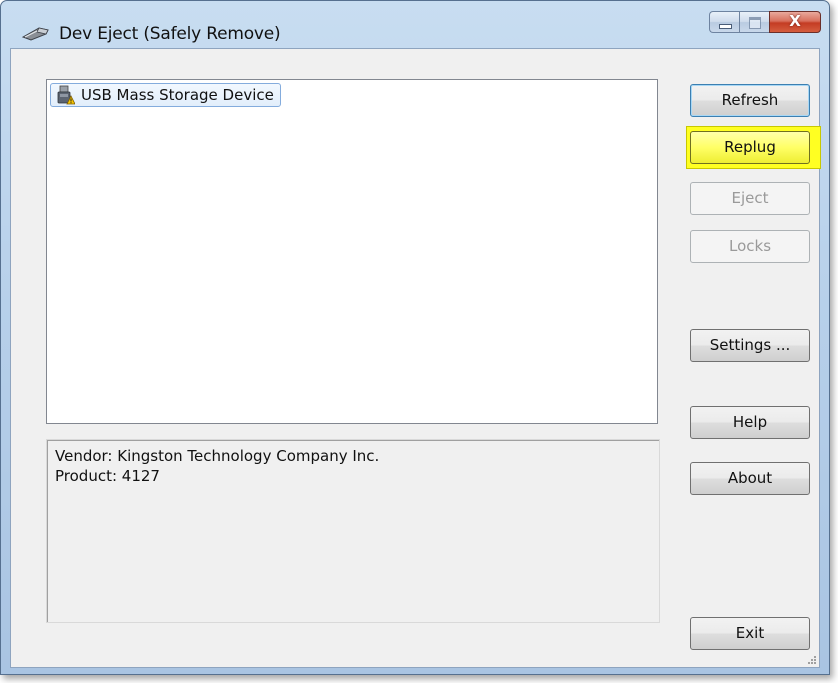  I want to click on about-button: About, so click(750, 478).